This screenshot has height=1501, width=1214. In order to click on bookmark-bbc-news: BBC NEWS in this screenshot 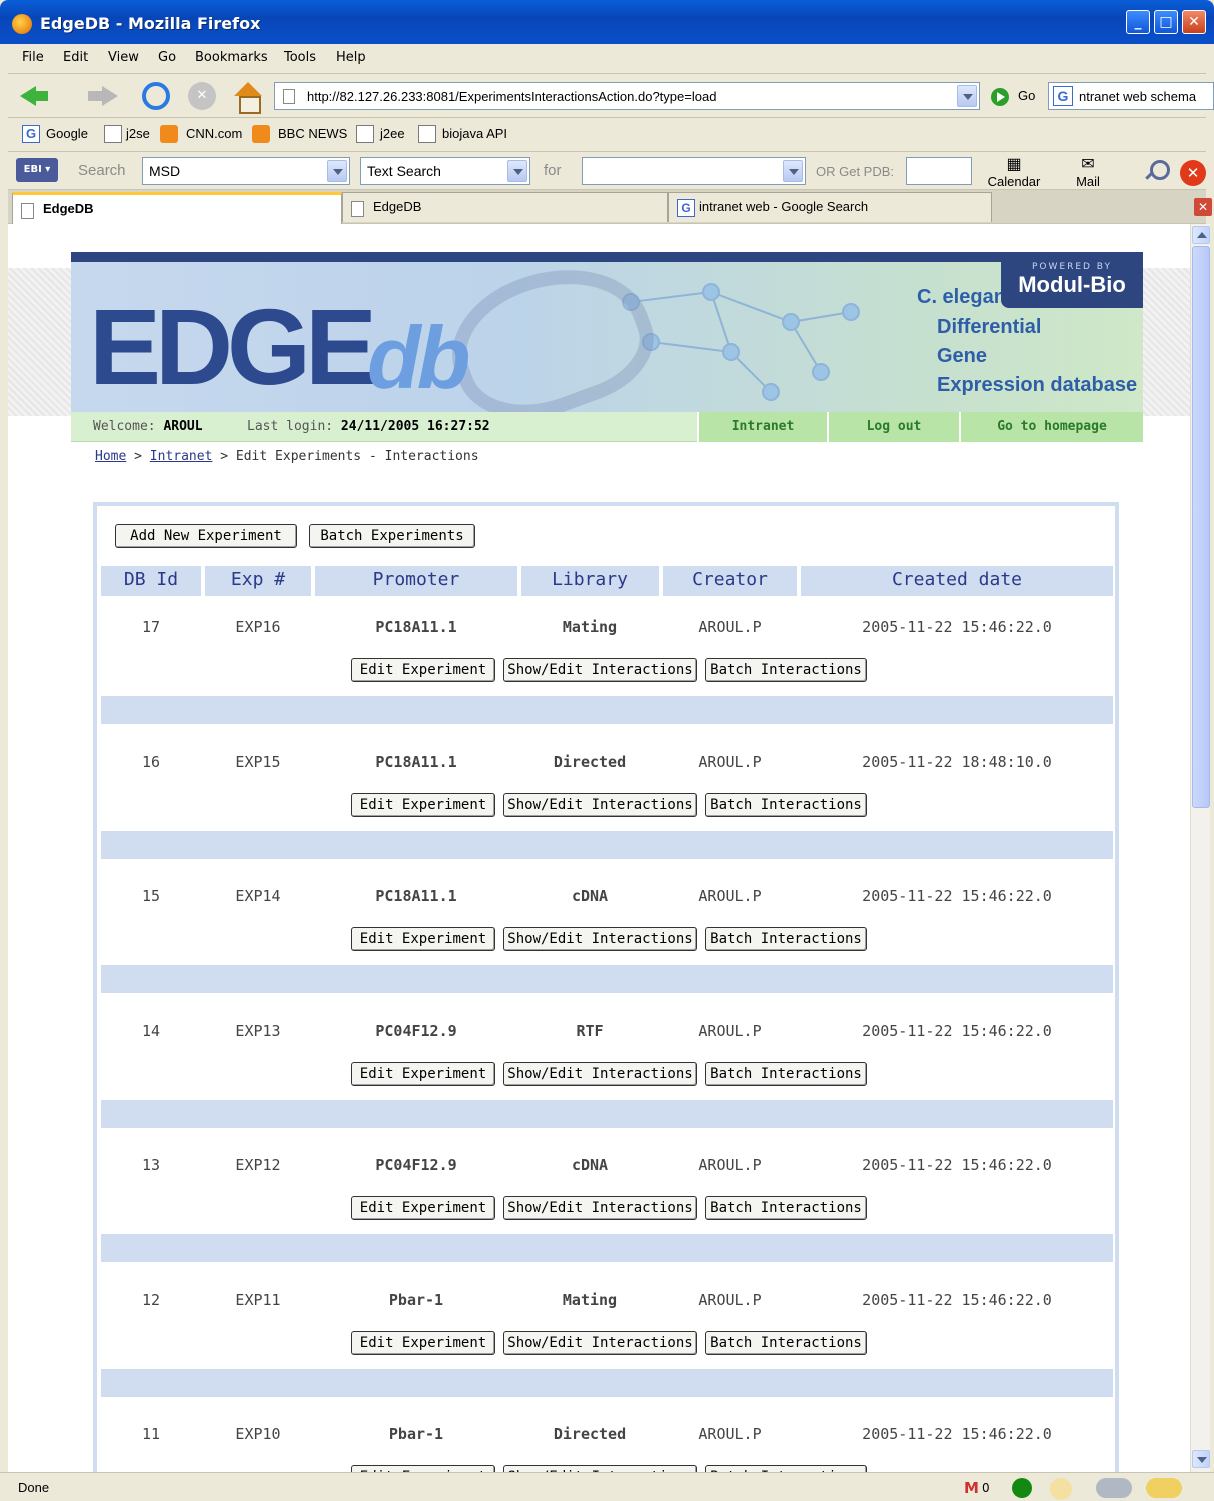, I will do `click(312, 133)`.